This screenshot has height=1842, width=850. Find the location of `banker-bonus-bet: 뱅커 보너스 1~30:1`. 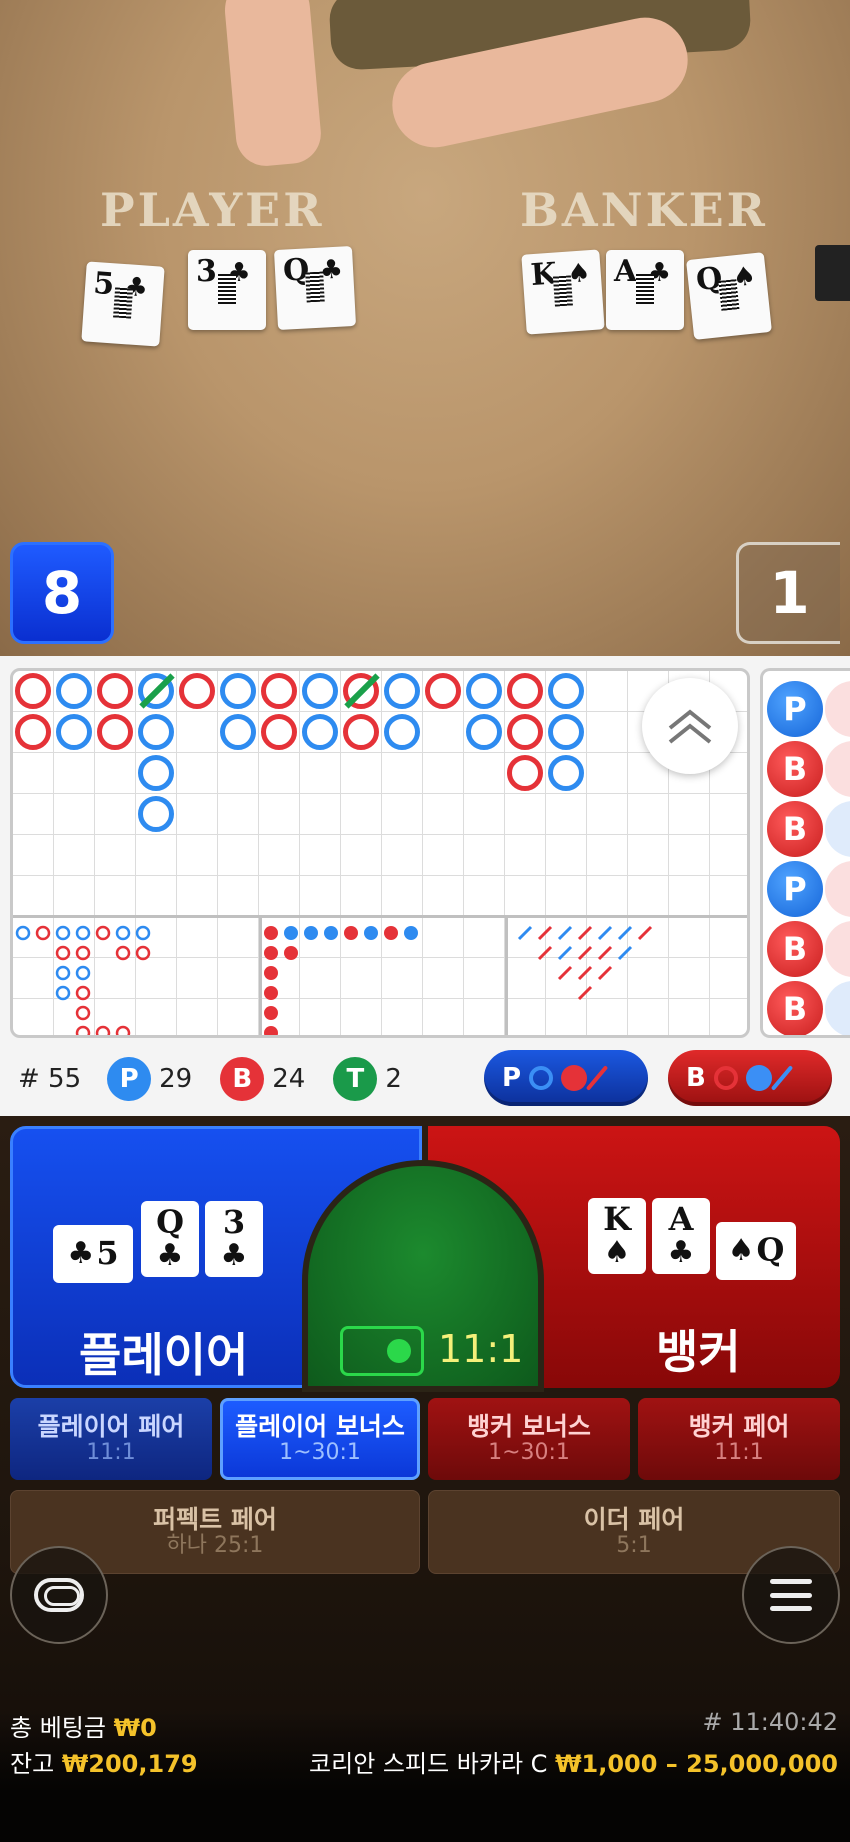

banker-bonus-bet: 뱅커 보너스 1~30:1 is located at coordinates (529, 1439).